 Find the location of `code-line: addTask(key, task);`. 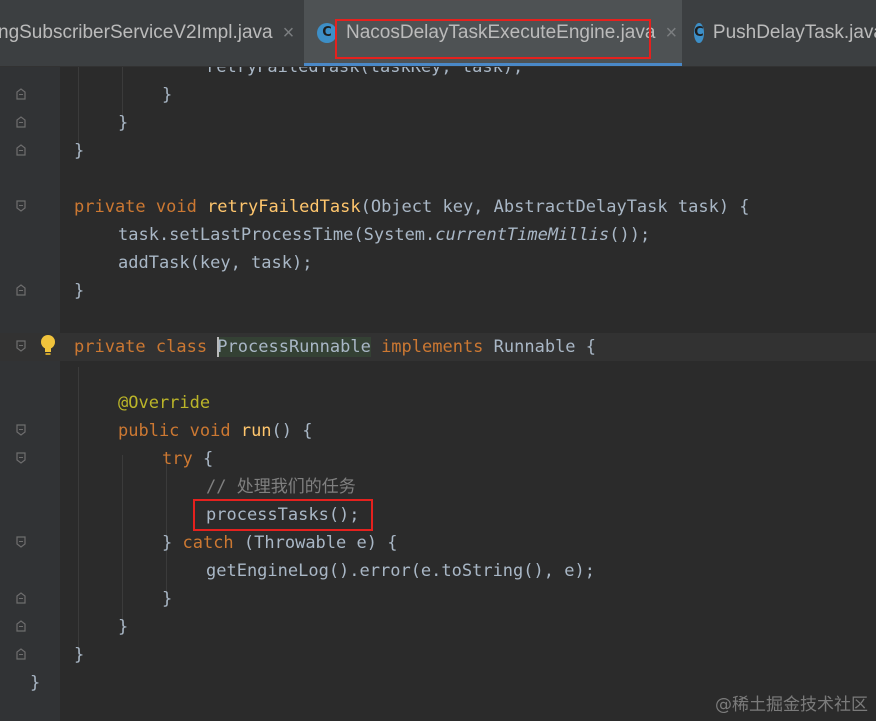

code-line: addTask(key, task); is located at coordinates (215, 263).